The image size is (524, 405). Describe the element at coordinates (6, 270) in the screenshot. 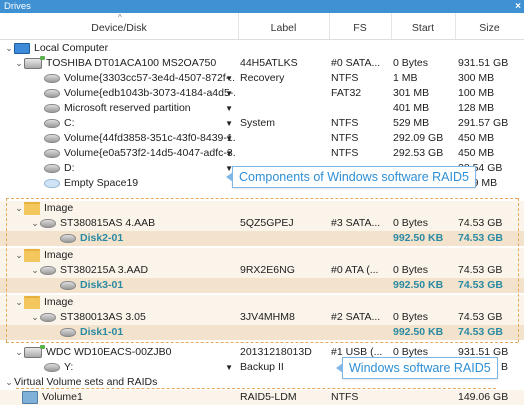

I see `raid-components-outline-left` at that location.